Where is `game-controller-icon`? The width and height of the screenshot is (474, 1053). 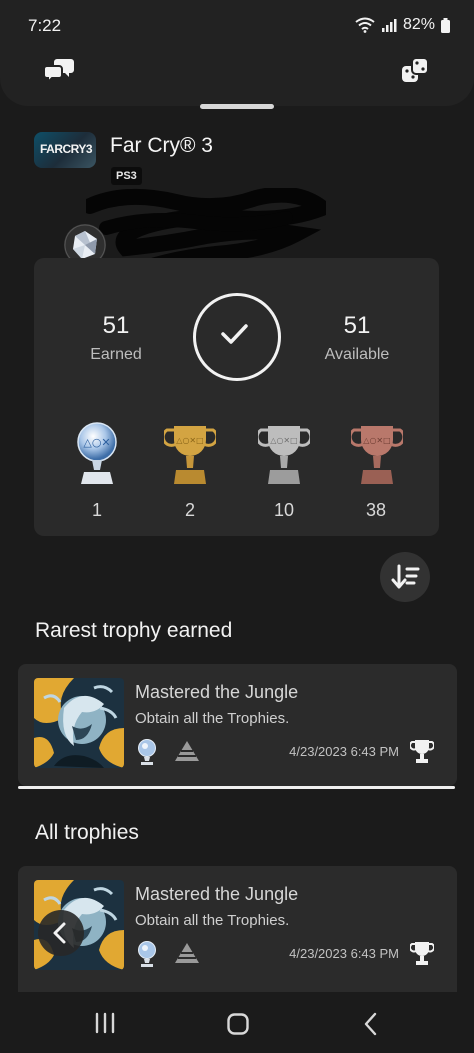 game-controller-icon is located at coordinates (415, 69).